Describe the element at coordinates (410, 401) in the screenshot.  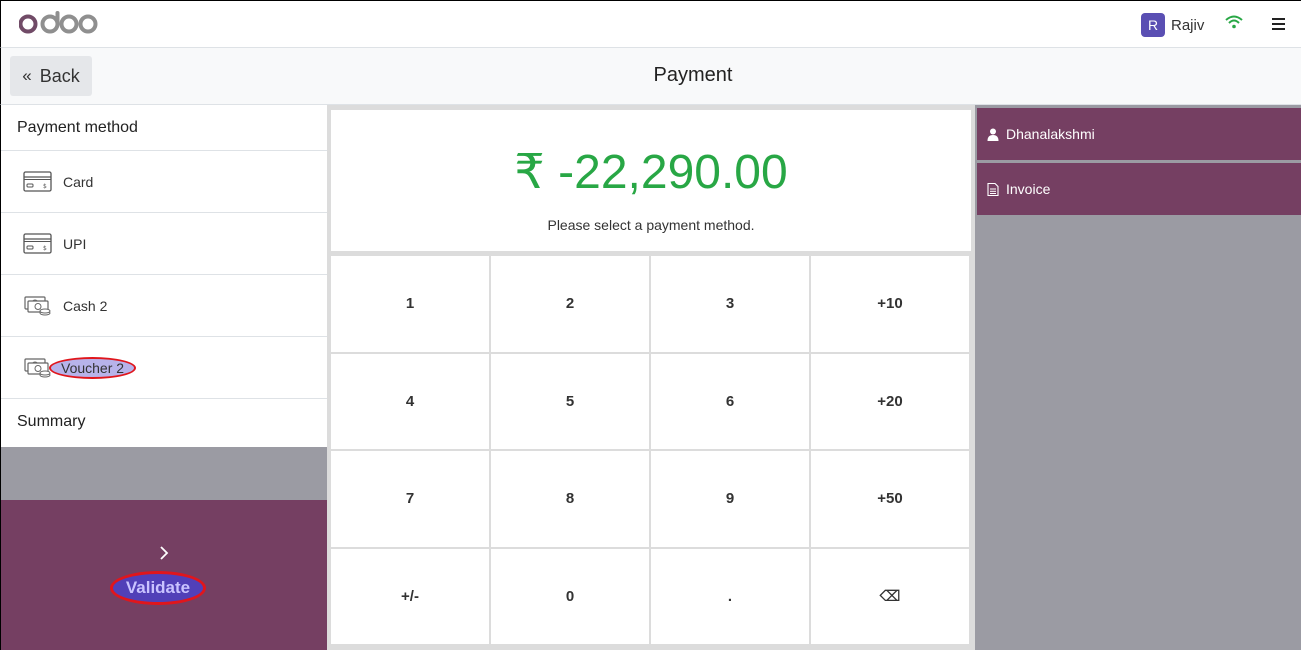
I see `numpad-key-4: 4` at that location.